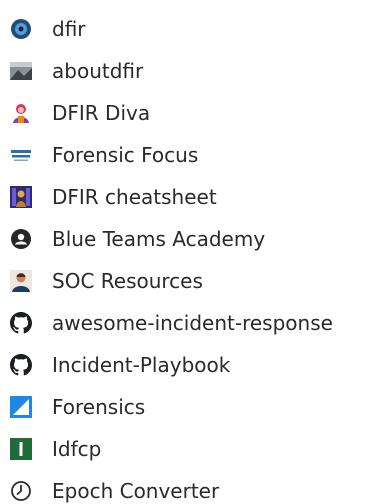 This screenshot has width=387, height=504. What do you see at coordinates (193, 29) in the screenshot?
I see `bookmark-dfir: dfir` at bounding box center [193, 29].